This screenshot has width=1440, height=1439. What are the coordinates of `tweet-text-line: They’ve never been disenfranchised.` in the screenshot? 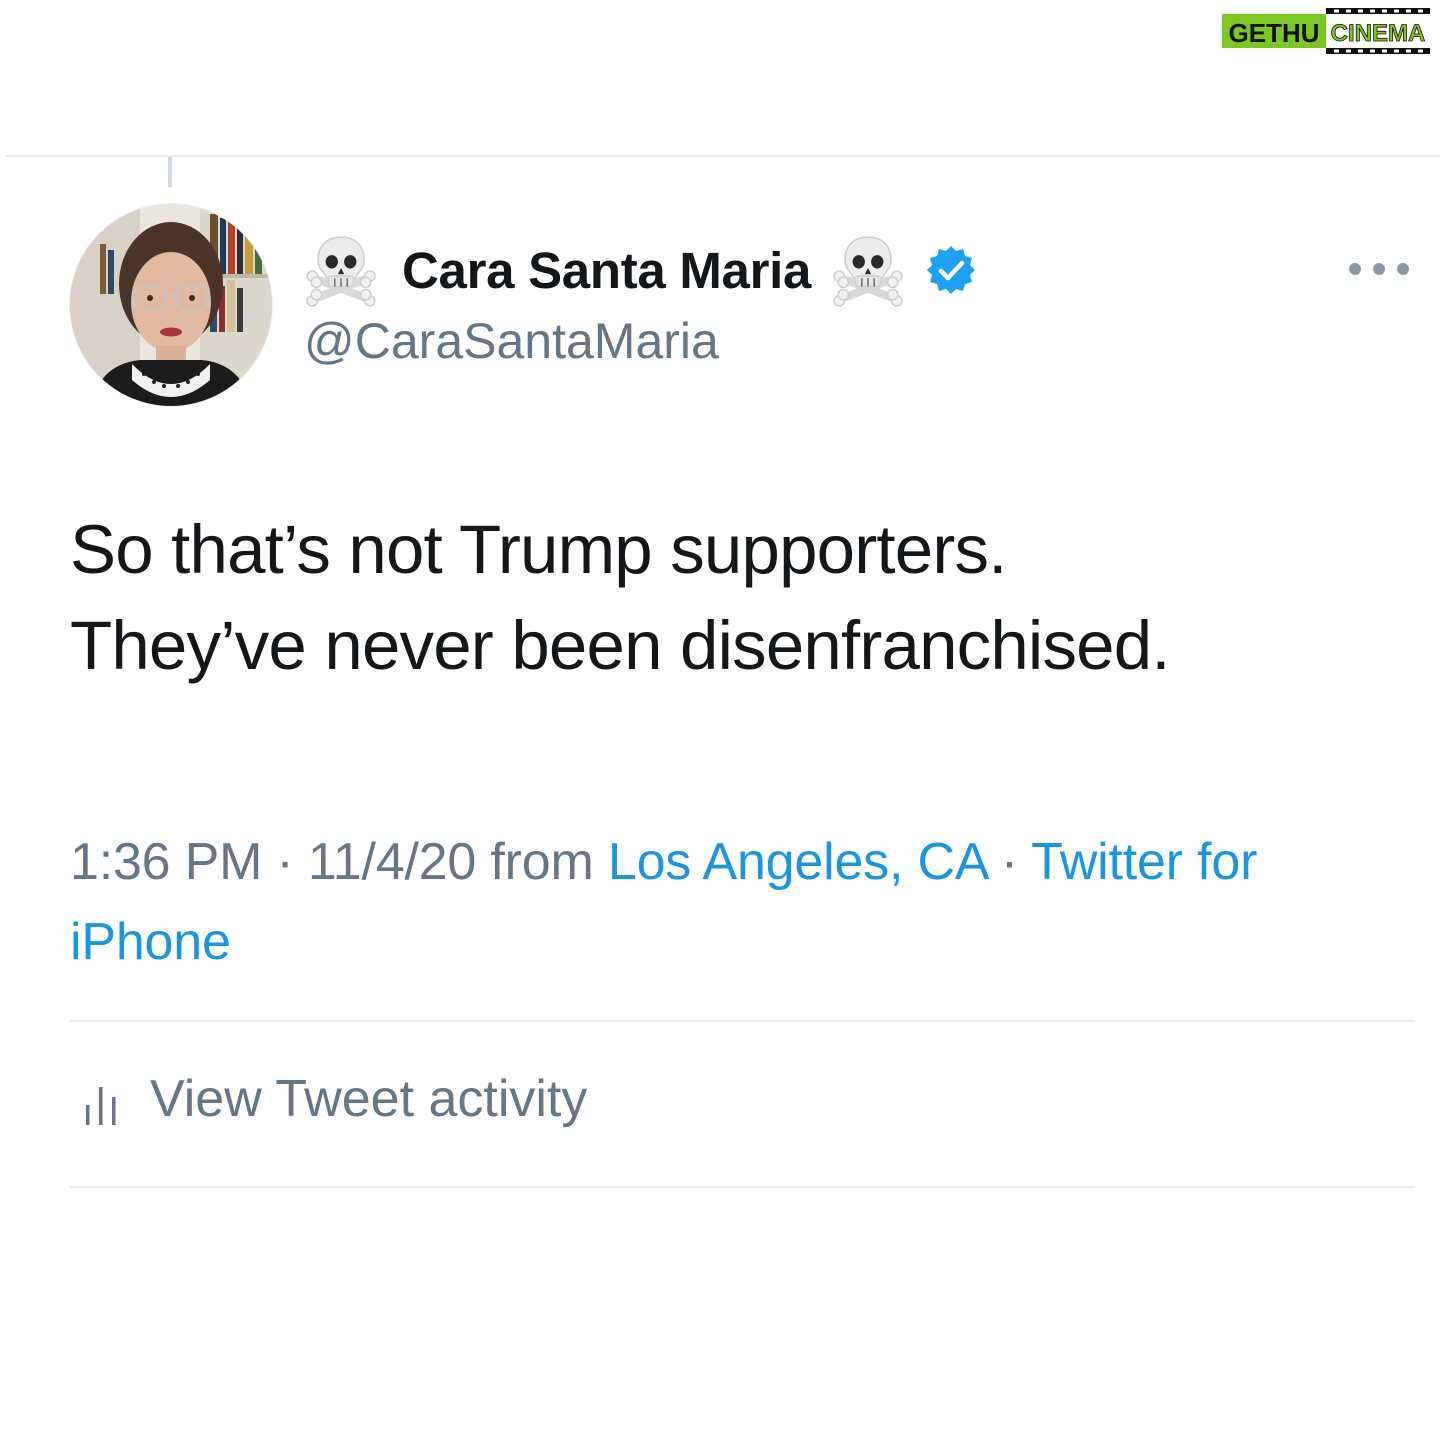 It's located at (620, 645).